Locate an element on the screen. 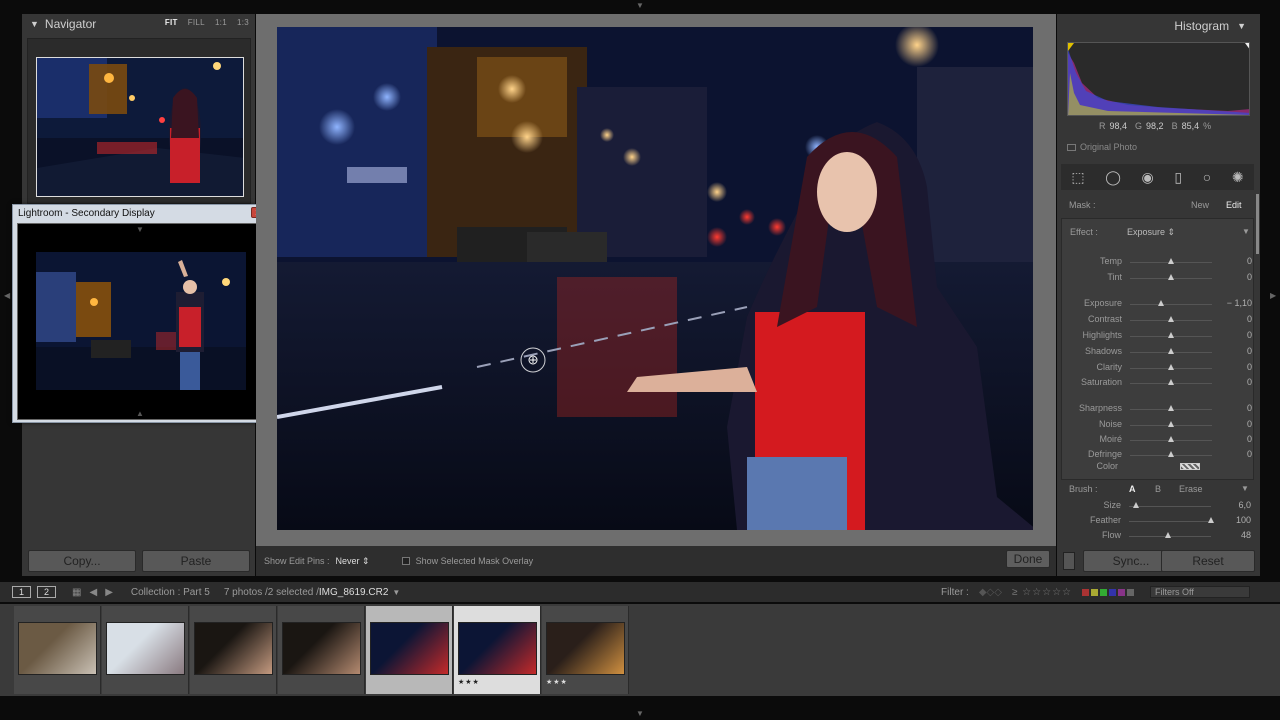 The width and height of the screenshot is (1280, 720). crop-tool-icon: ⬚ is located at coordinates (1077, 177).